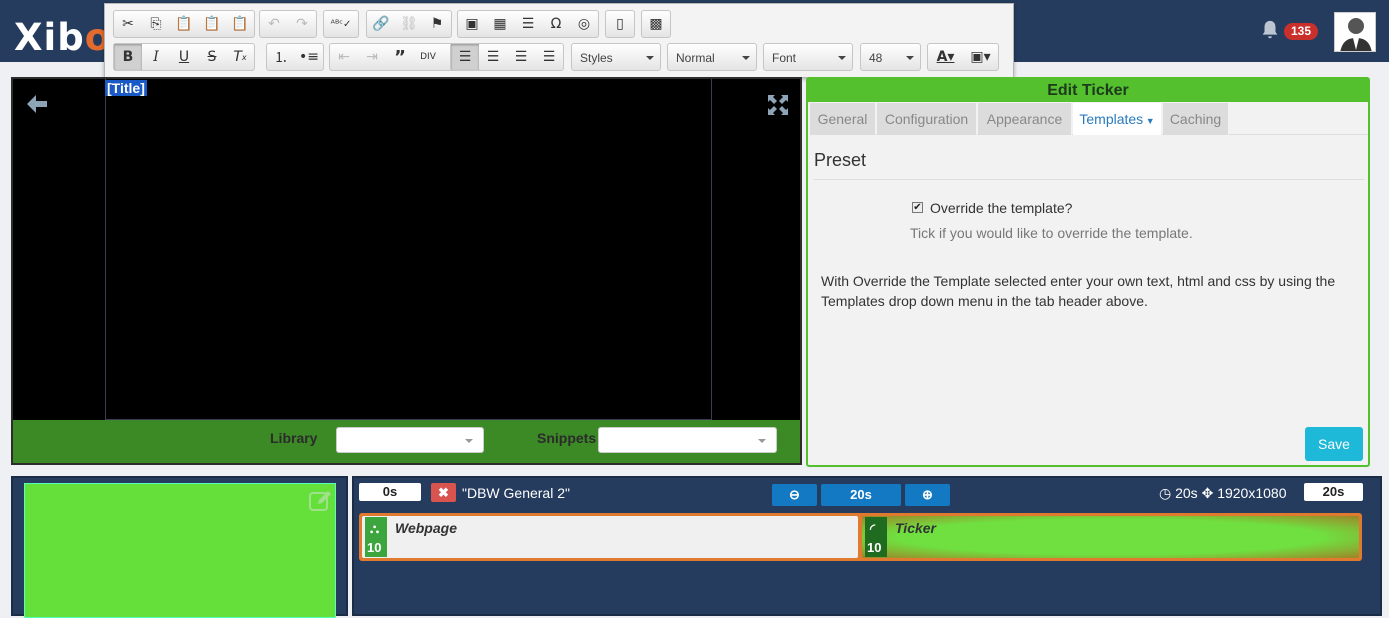 This screenshot has width=1389, height=618. I want to click on avatar, so click(1355, 32).